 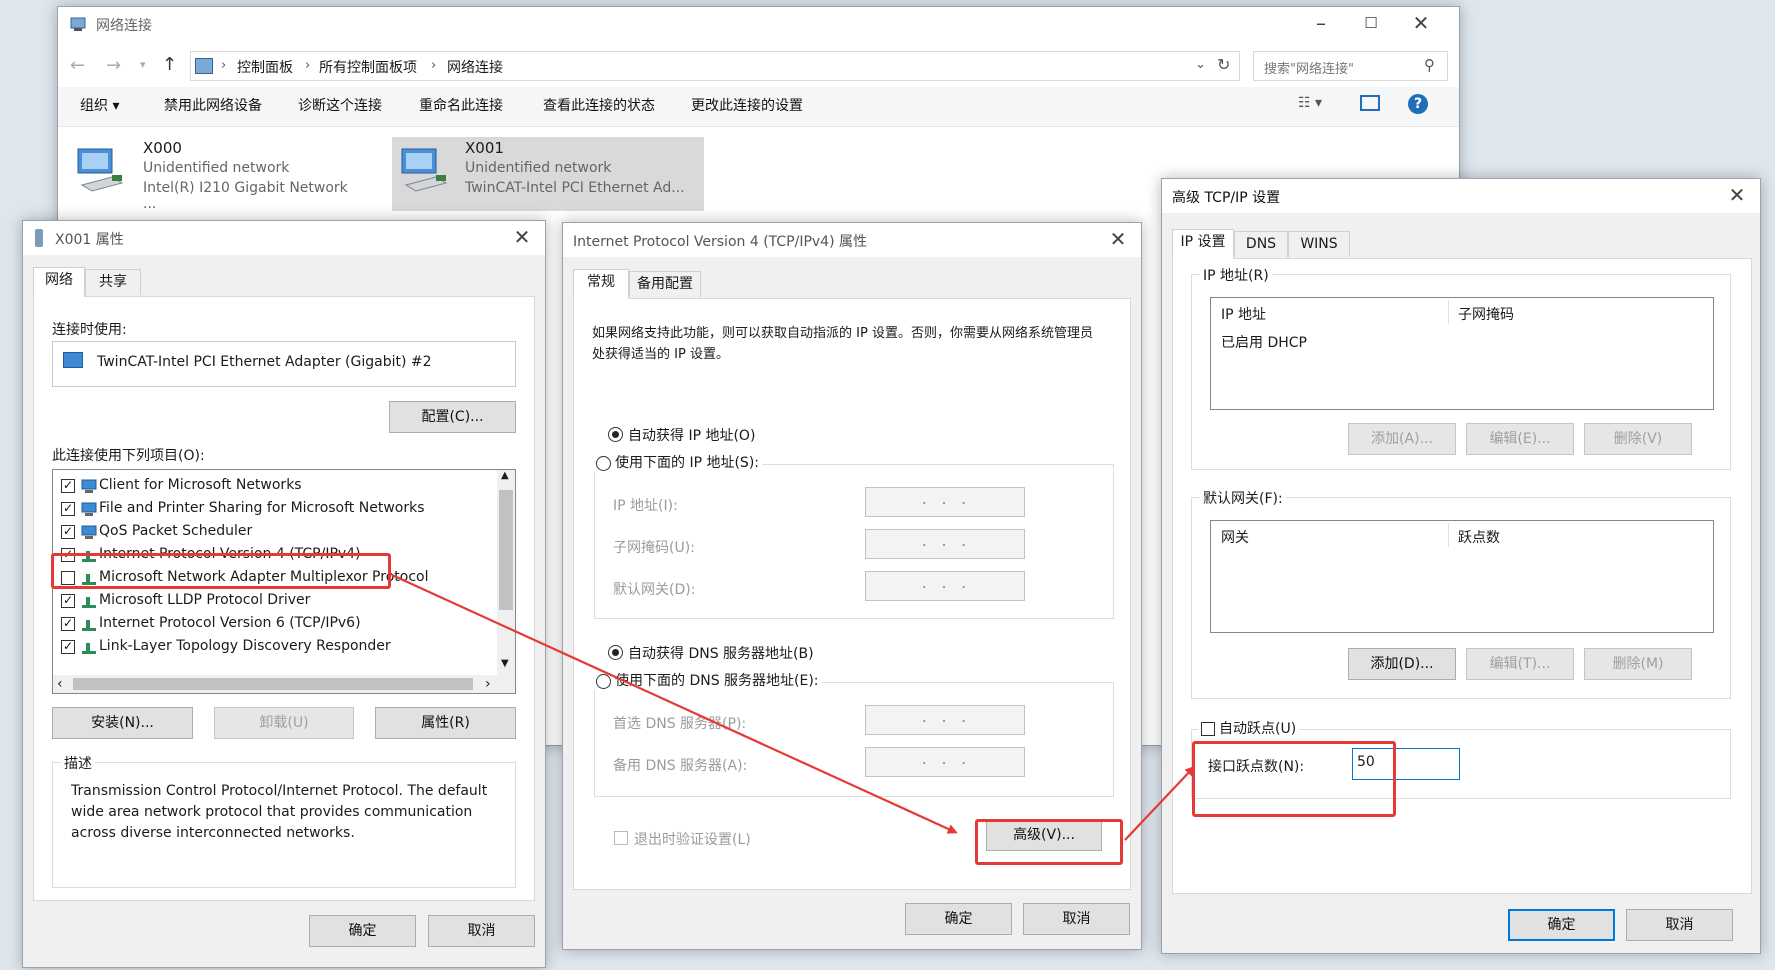 What do you see at coordinates (601, 284) in the screenshot?
I see `tab-general: 常规` at bounding box center [601, 284].